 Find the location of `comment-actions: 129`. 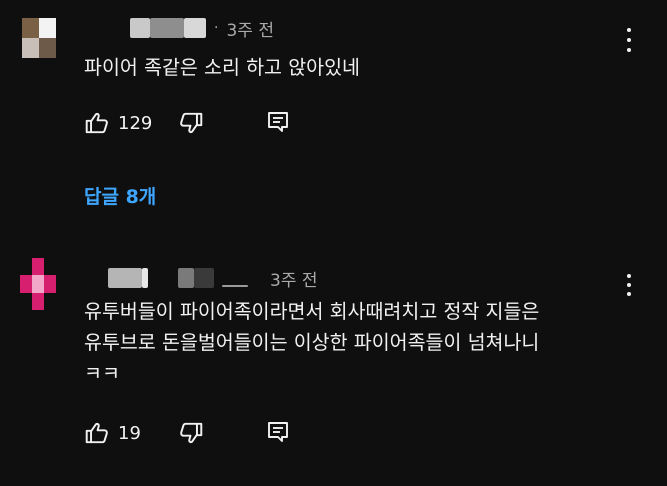

comment-actions: 129 is located at coordinates (186, 123).